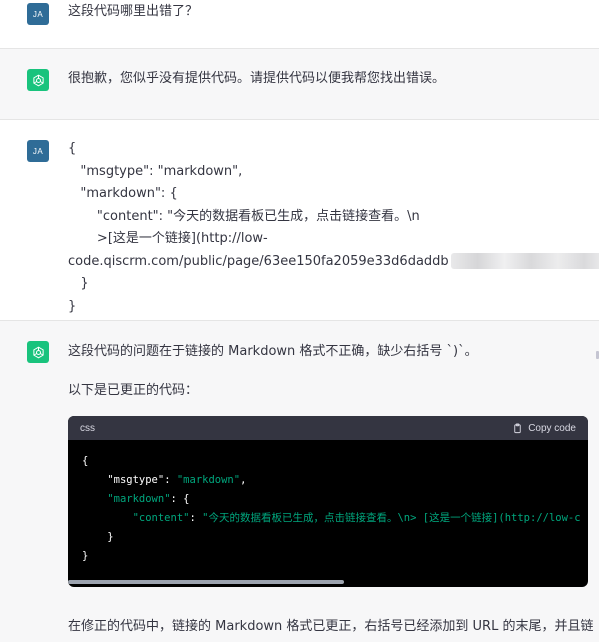  Describe the element at coordinates (168, 238) in the screenshot. I see `code-line: >[这是一个链接](http://low-` at that location.